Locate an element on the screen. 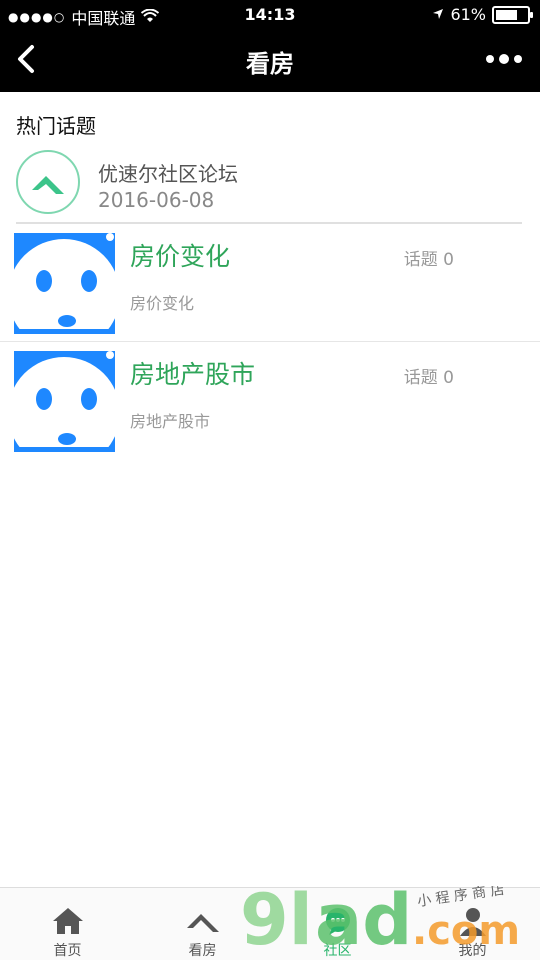  tab-profile: 我的 is located at coordinates (472, 924).